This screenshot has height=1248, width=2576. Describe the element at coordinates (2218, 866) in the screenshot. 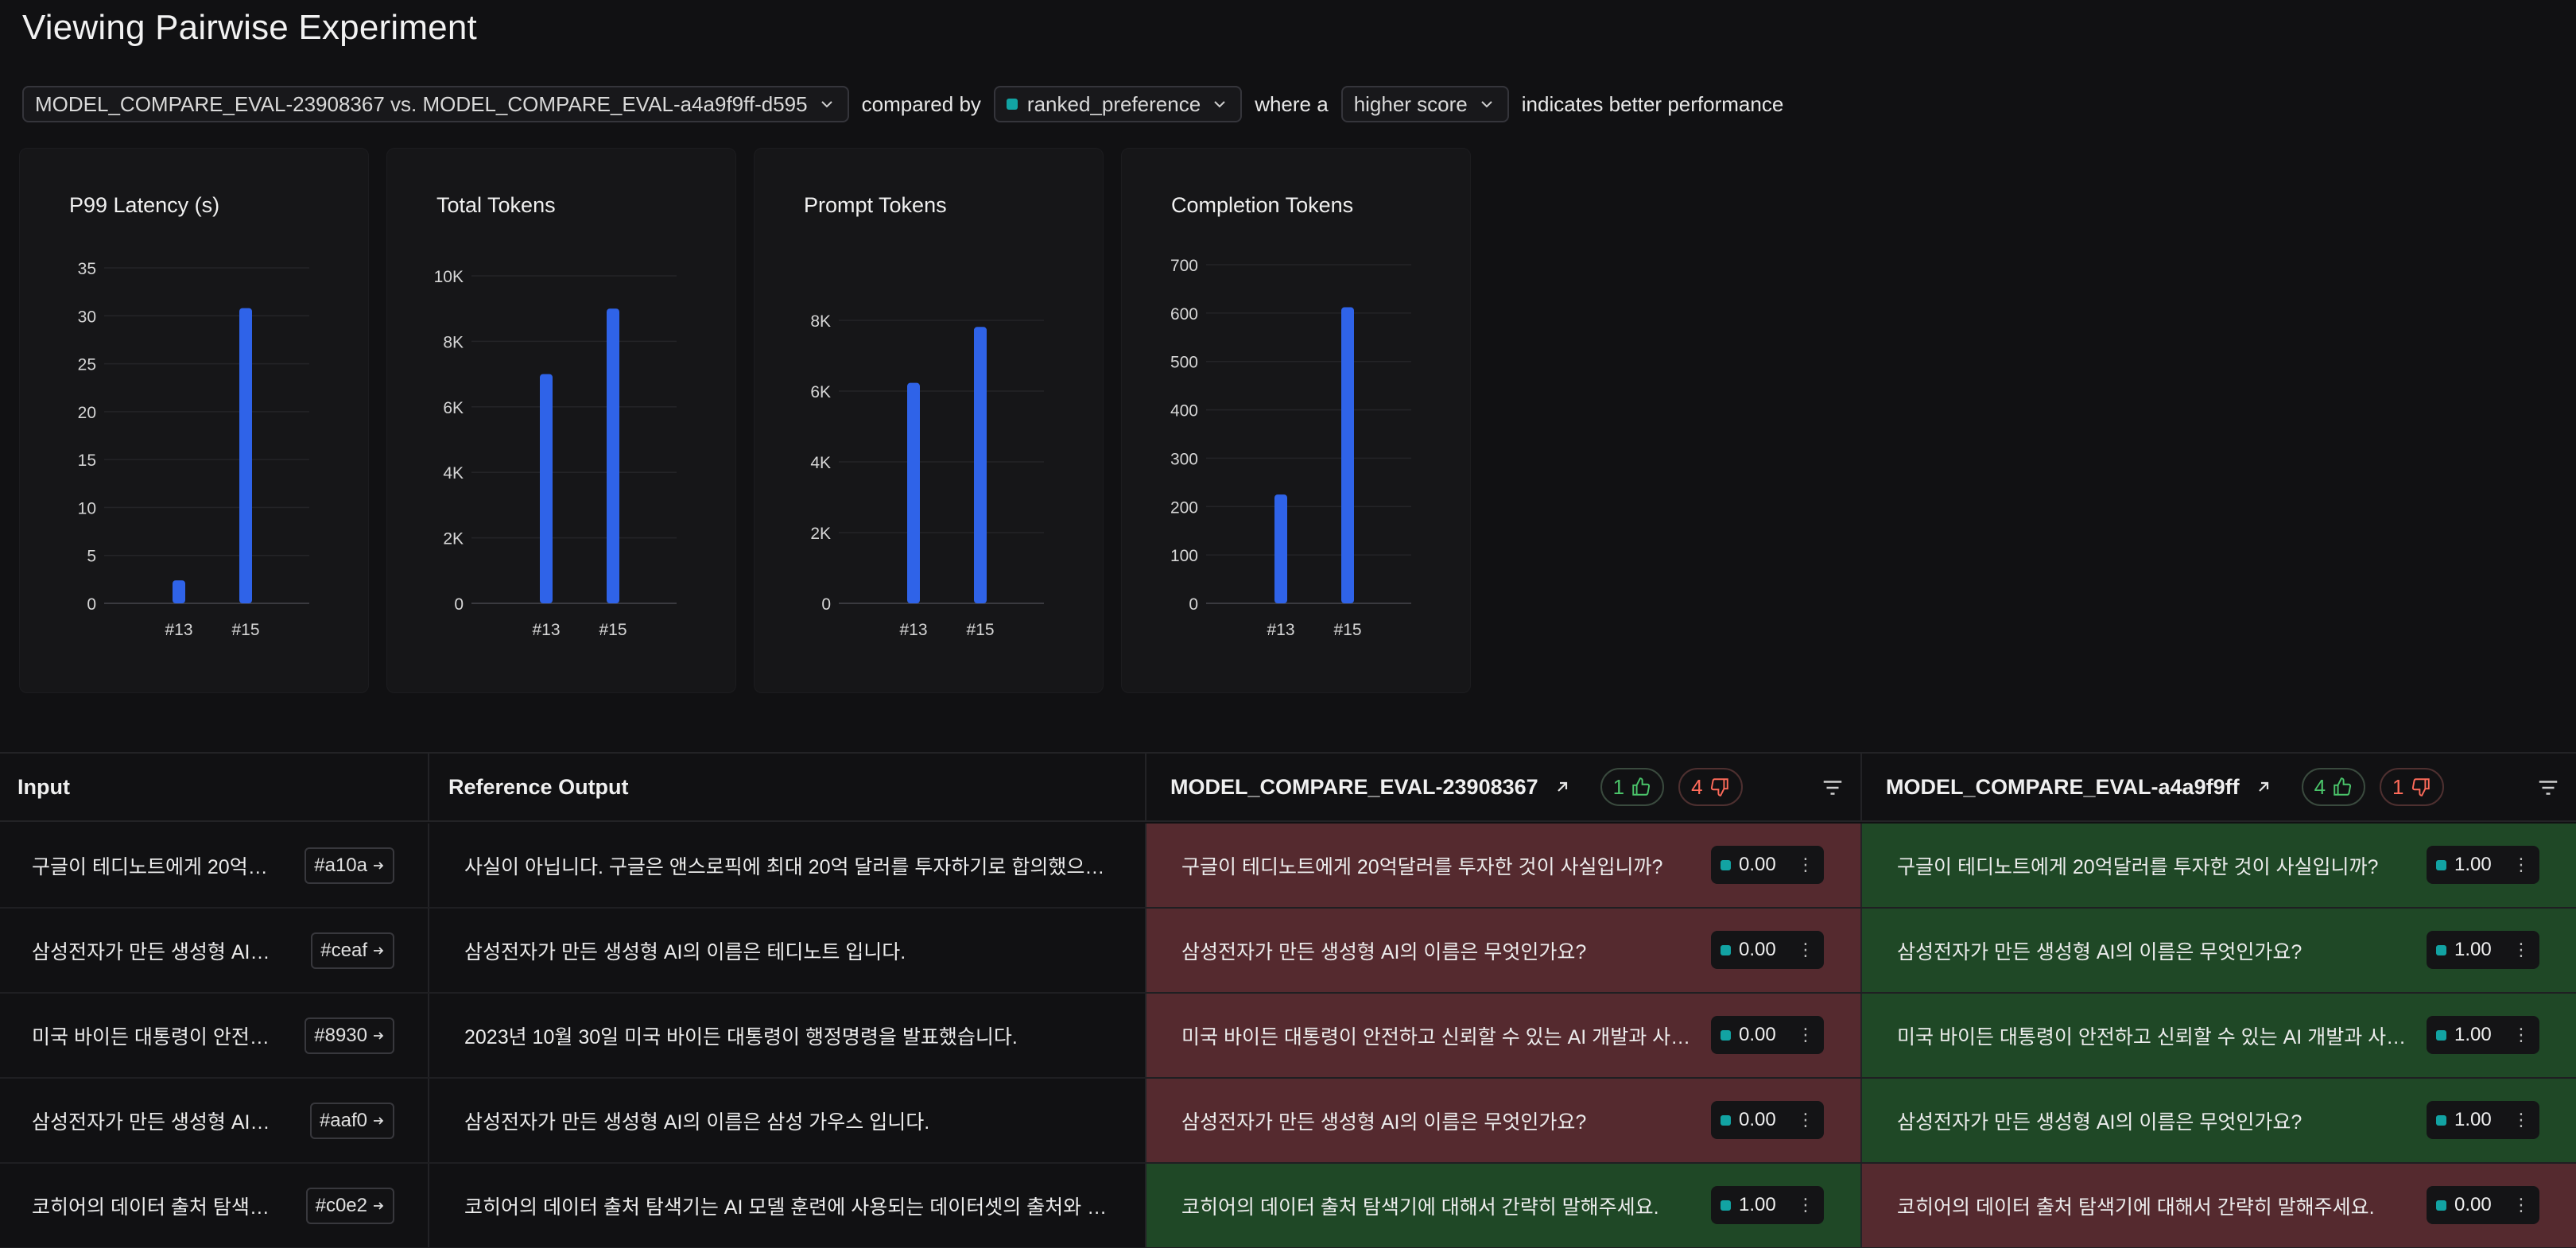

I see `experiment-b-cell: 구글이 테디노트에게 20억달러를 투자한 것이 사실입니까? 1.00 ⋮` at that location.